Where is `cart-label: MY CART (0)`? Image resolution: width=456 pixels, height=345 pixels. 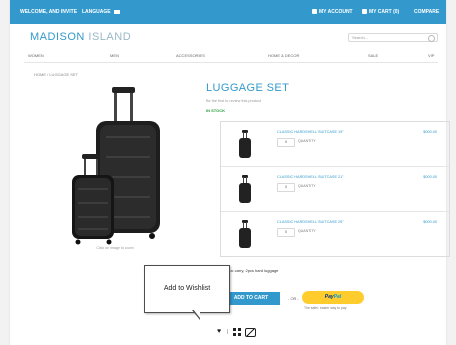
cart-label: MY CART (0) is located at coordinates (384, 12).